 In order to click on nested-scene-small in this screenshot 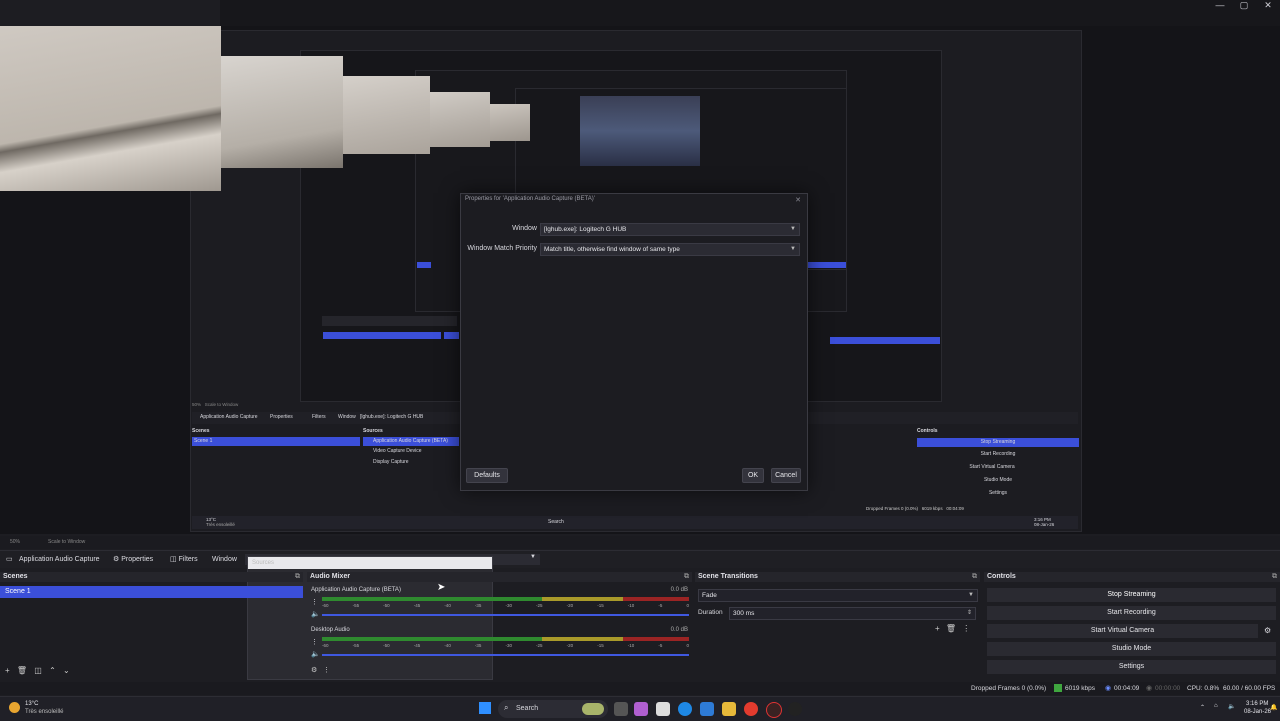, I will do `click(382, 335)`.